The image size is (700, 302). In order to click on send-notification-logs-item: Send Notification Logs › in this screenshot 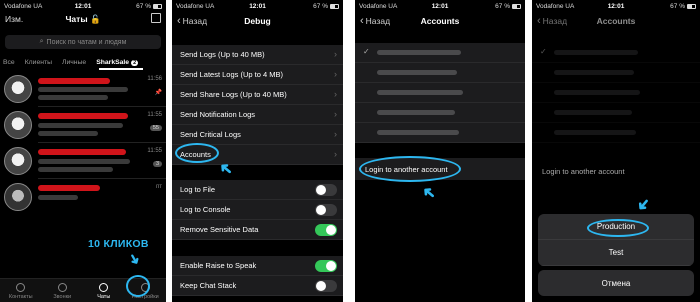, I will do `click(257, 115)`.